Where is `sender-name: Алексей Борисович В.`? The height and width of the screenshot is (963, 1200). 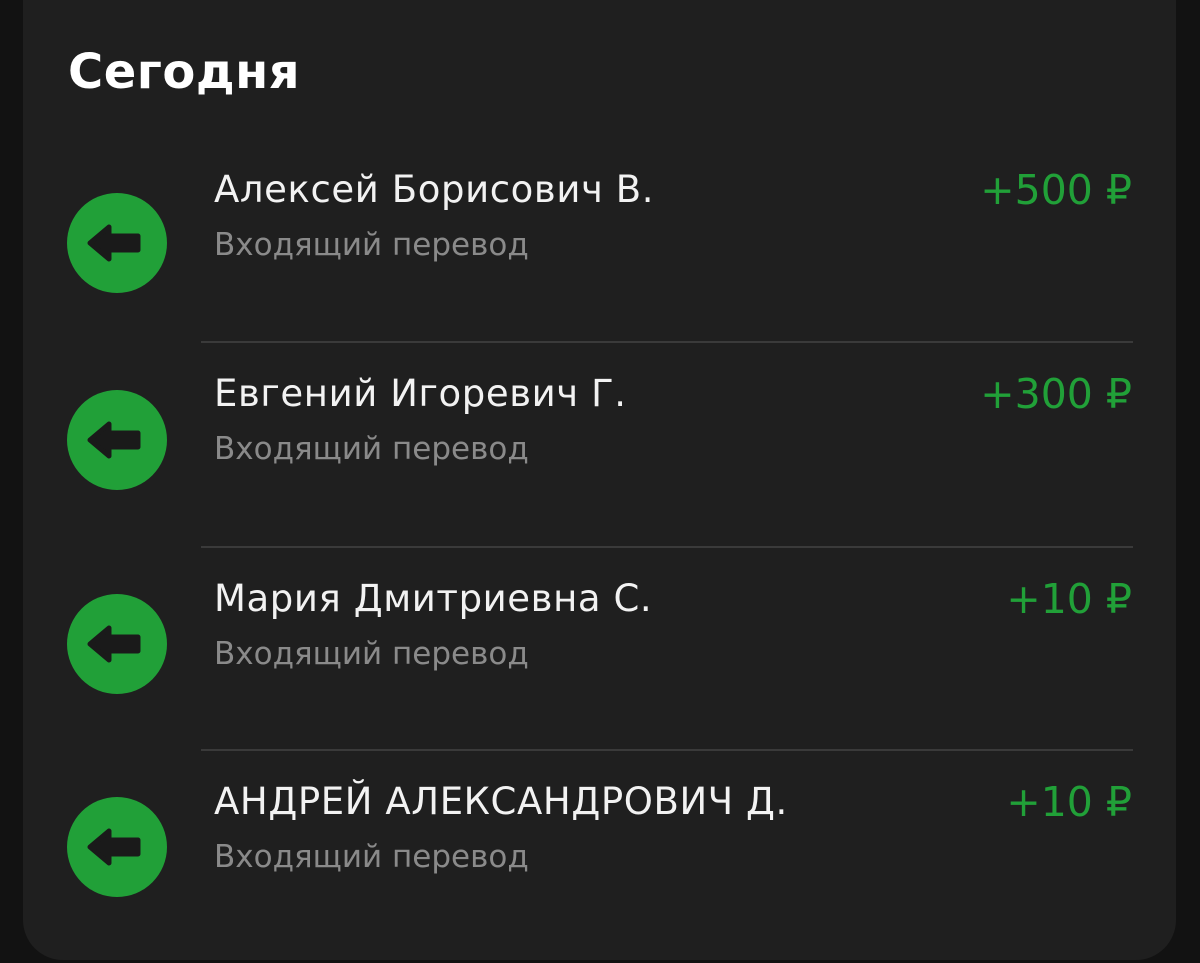 sender-name: Алексей Борисович В. is located at coordinates (434, 189).